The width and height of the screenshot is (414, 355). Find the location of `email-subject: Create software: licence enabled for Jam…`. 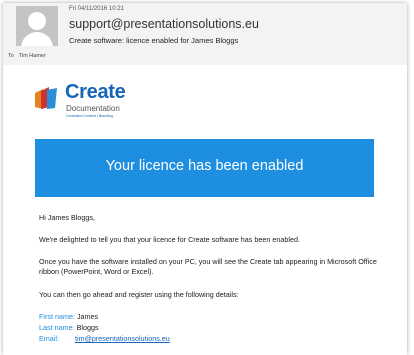

email-subject: Create software: licence enabled for Jam… is located at coordinates (154, 40).